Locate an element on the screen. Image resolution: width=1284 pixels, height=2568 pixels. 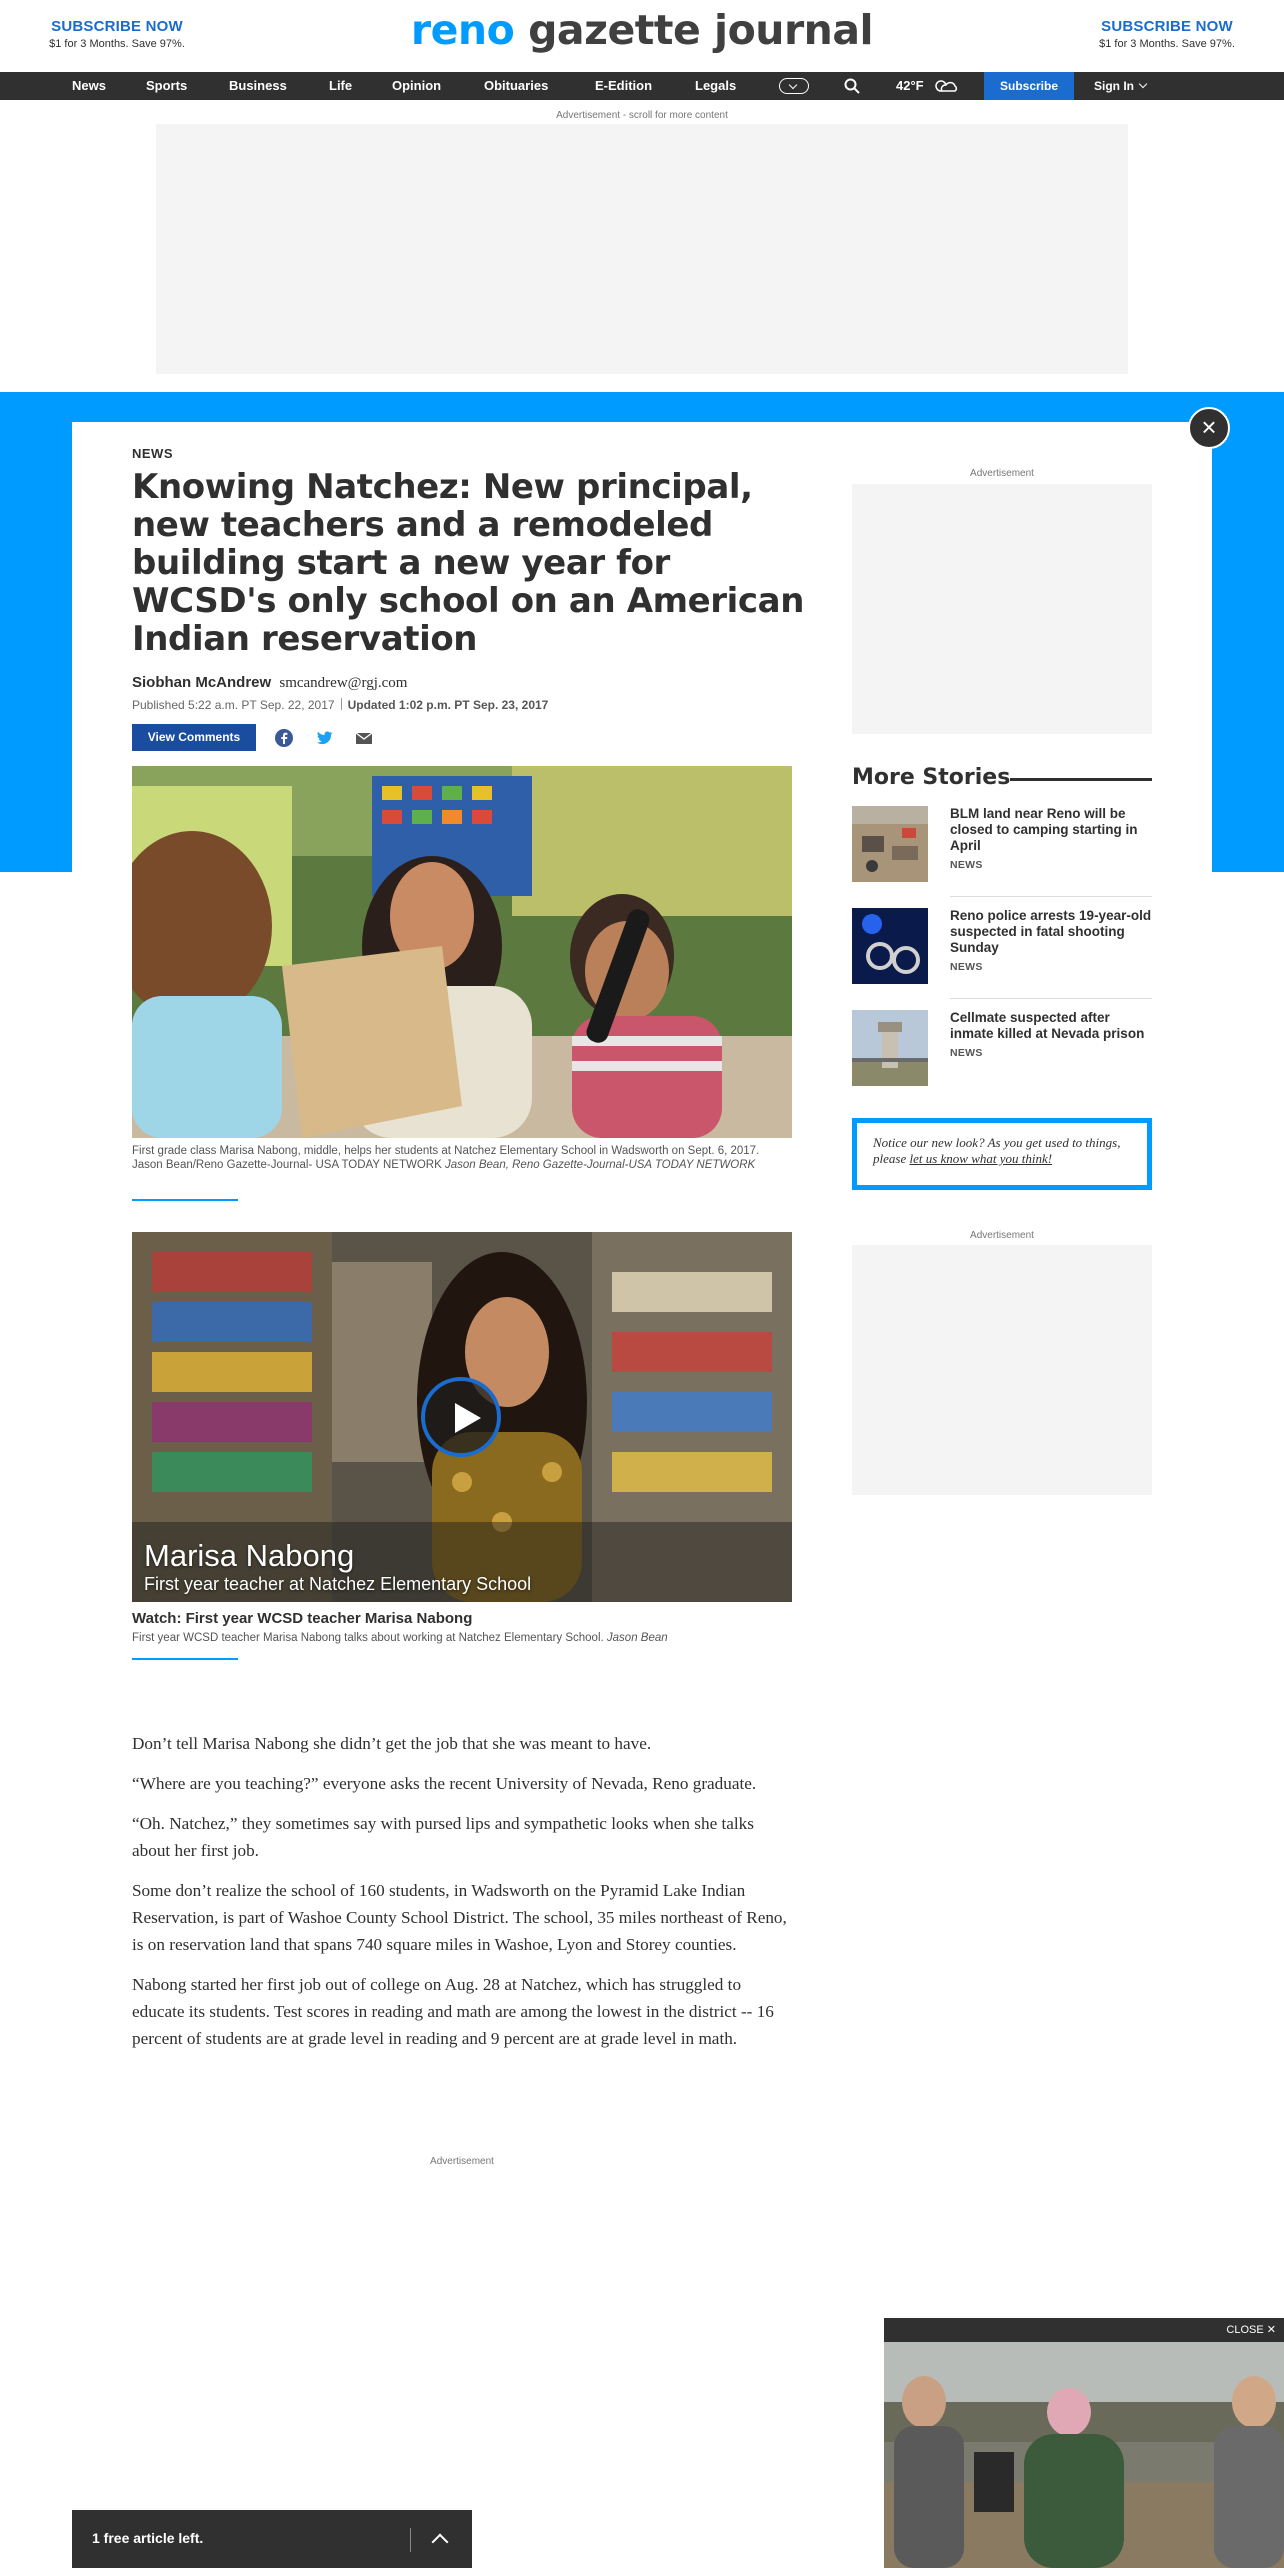
chevron-up-icon is located at coordinates (440, 2542).